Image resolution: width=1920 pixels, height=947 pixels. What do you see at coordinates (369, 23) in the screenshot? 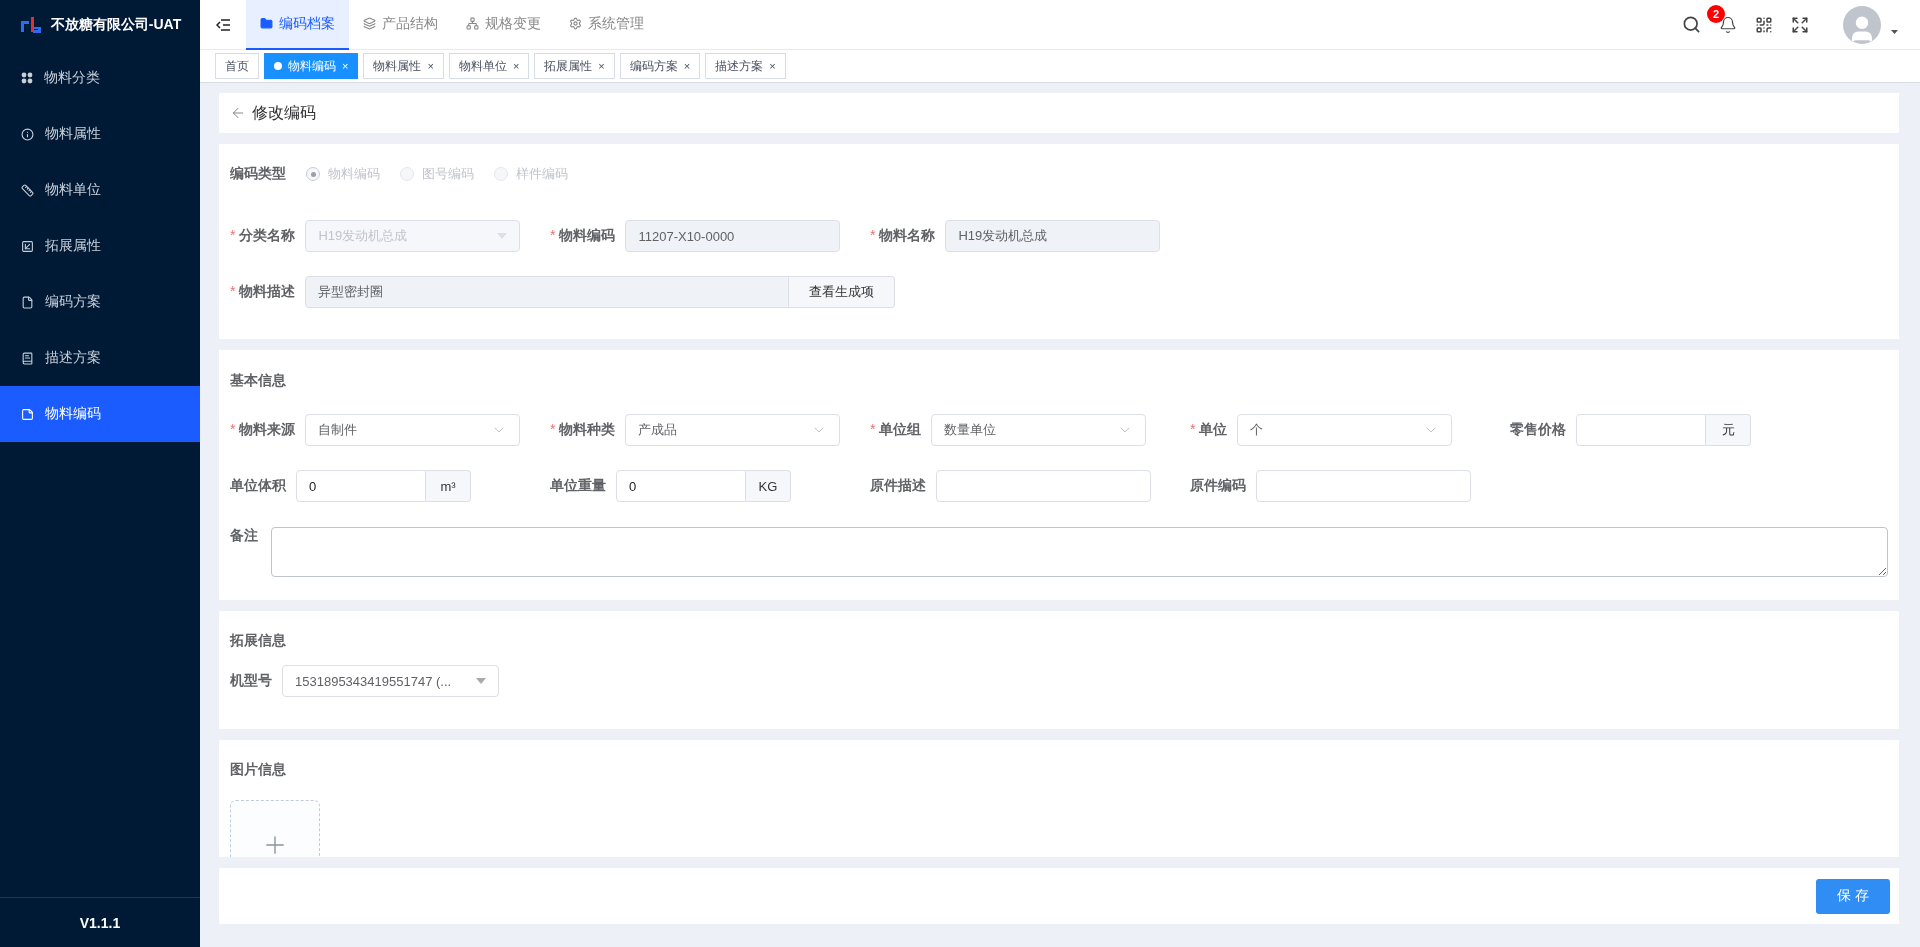
I see `layers-icon` at bounding box center [369, 23].